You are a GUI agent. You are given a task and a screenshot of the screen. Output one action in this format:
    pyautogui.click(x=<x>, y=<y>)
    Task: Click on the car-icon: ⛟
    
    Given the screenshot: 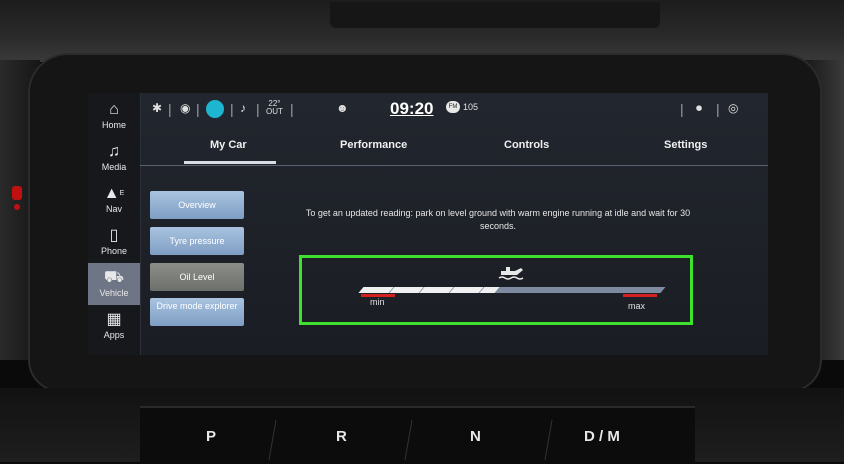 What is the action you would take?
    pyautogui.click(x=114, y=277)
    